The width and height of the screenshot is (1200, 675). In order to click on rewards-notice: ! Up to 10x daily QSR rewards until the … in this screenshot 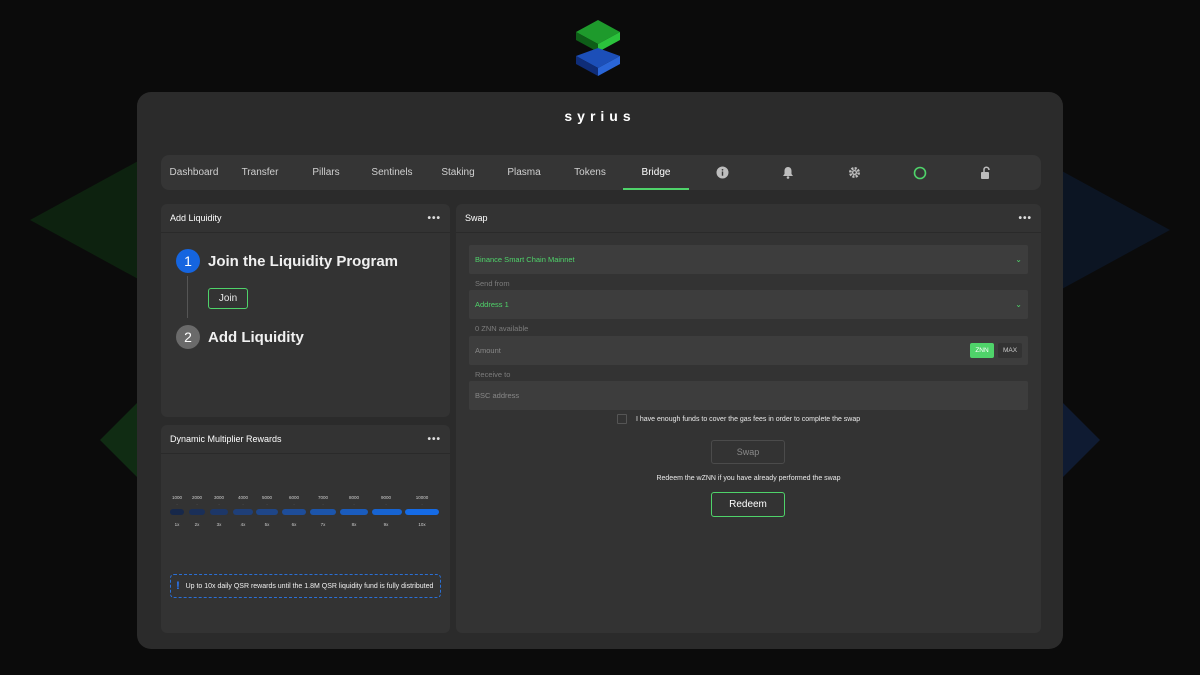, I will do `click(305, 586)`.